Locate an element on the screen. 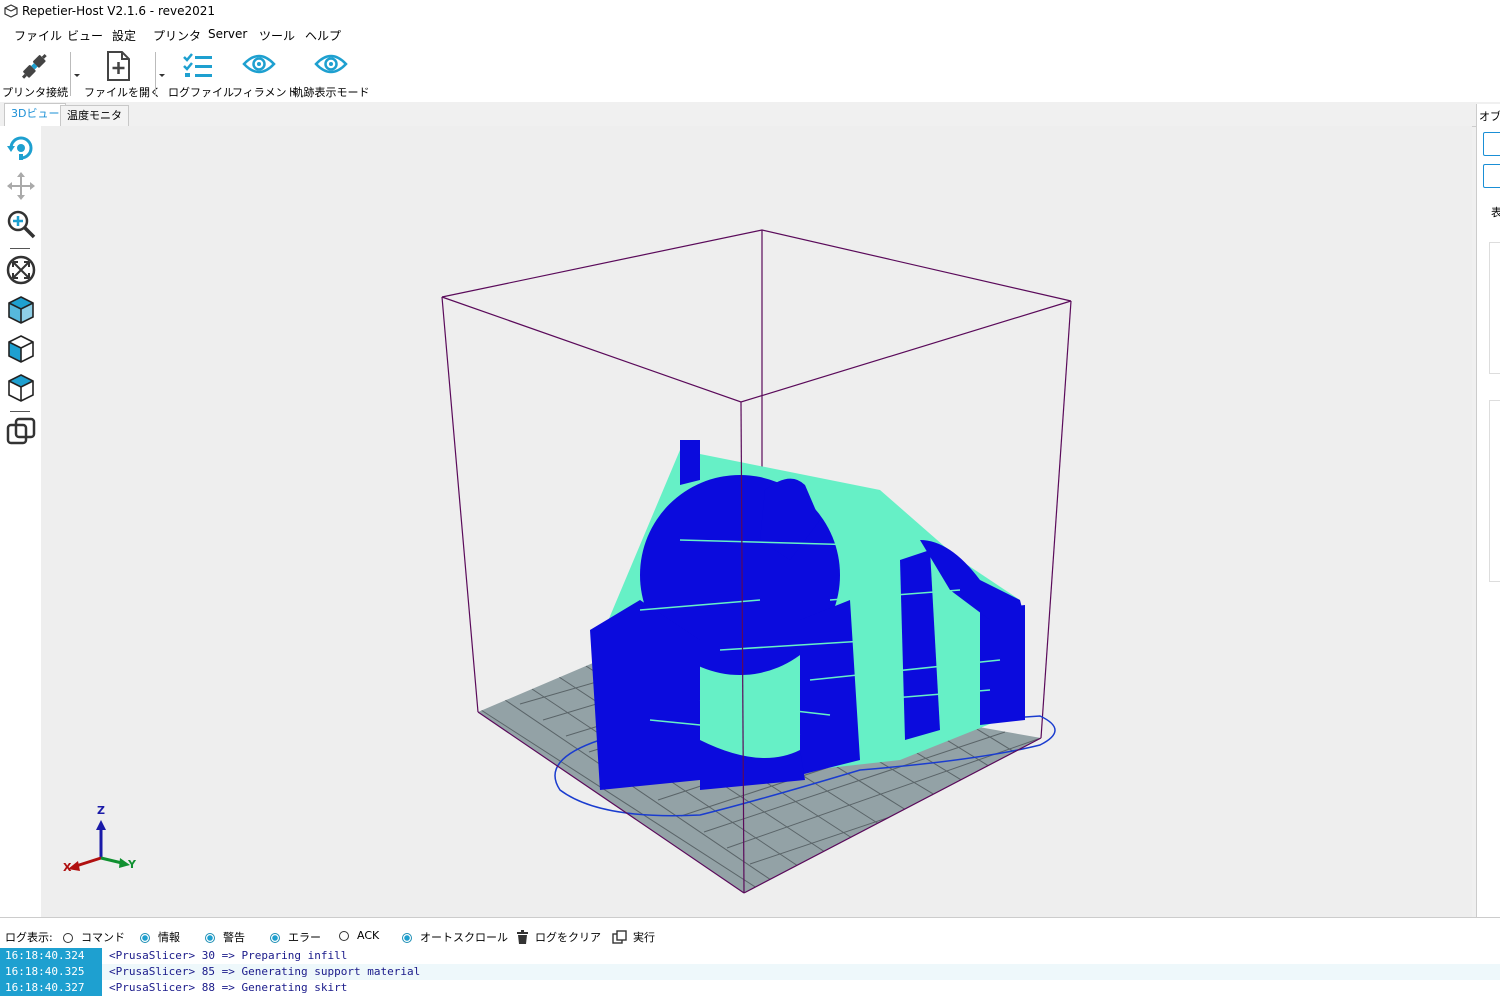 This screenshot has width=1500, height=1000. copy-icon is located at coordinates (619, 937).